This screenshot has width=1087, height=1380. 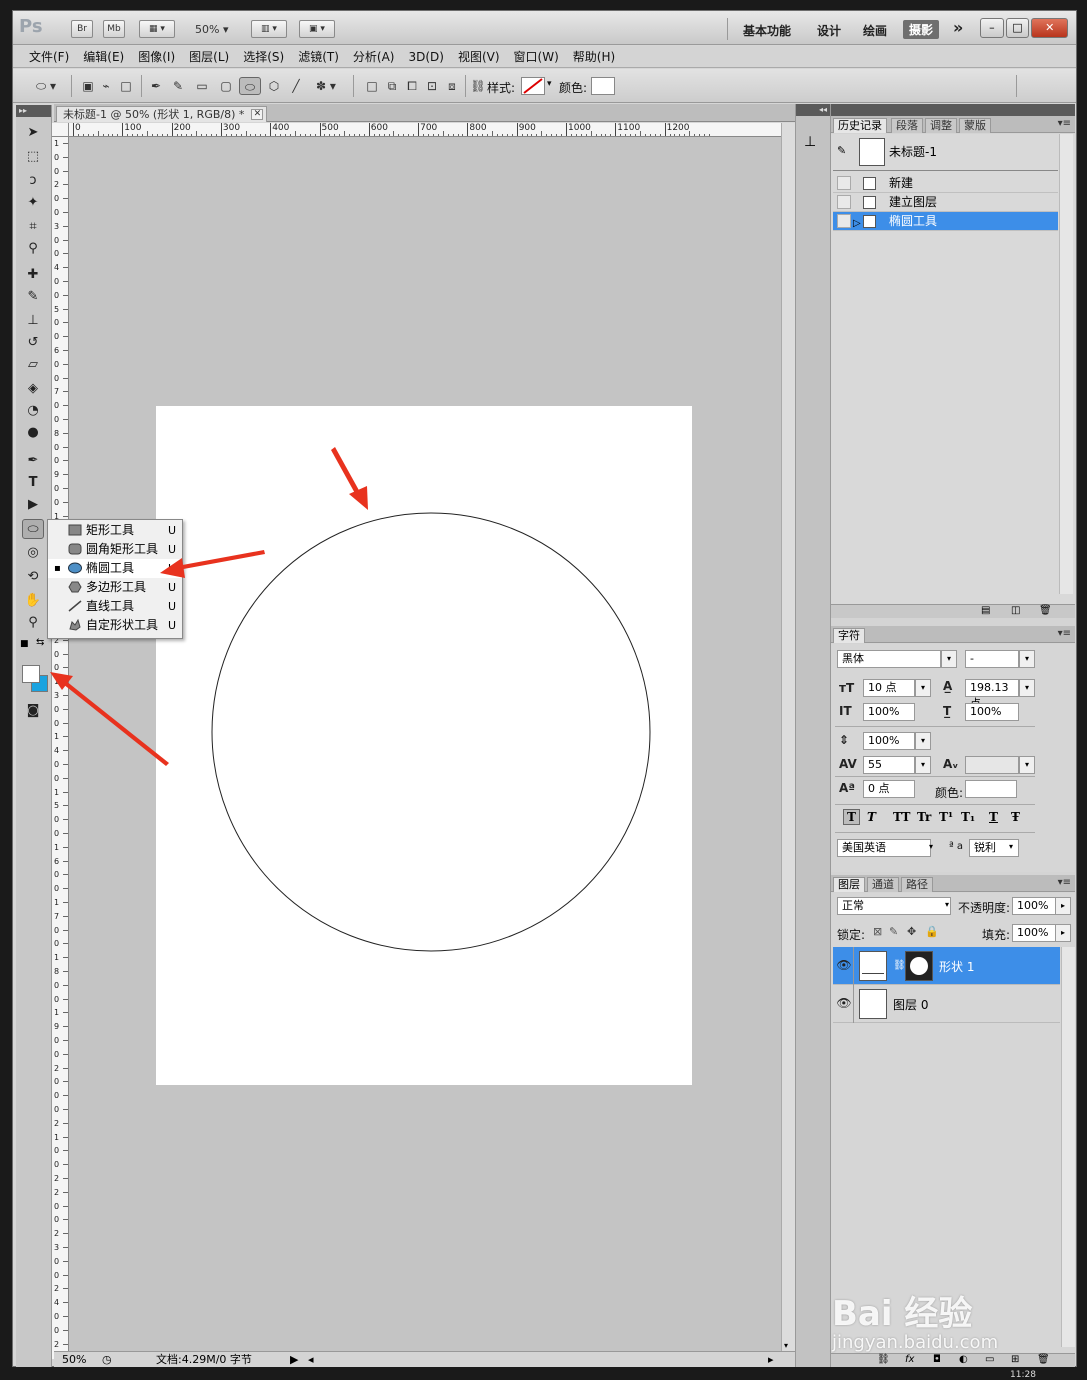 What do you see at coordinates (945, 221) in the screenshot?
I see `history-state-ellipse-tool: ▷ 椭圆工具` at bounding box center [945, 221].